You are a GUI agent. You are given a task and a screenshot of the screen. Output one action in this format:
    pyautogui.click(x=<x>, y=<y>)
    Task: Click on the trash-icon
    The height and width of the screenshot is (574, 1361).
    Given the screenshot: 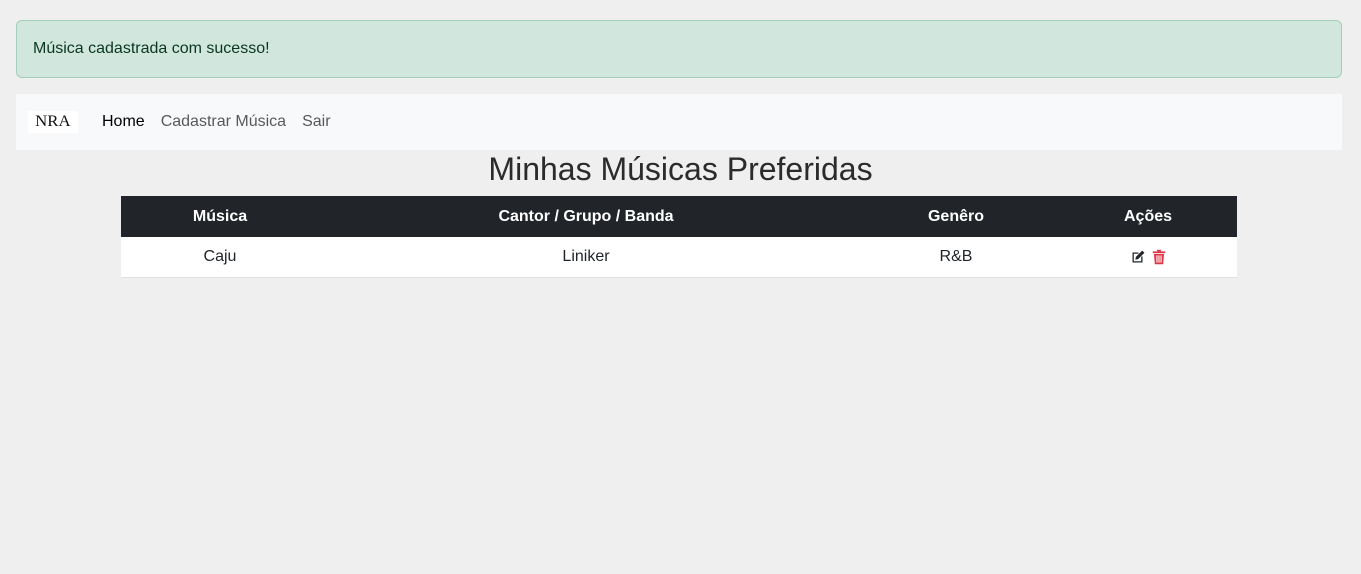 What is the action you would take?
    pyautogui.click(x=1158, y=256)
    